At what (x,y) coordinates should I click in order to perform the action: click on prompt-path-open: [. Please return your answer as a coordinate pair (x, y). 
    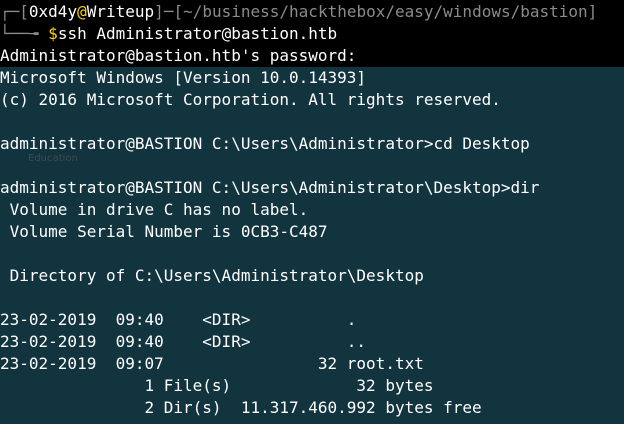
    Looking at the image, I should click on (178, 11).